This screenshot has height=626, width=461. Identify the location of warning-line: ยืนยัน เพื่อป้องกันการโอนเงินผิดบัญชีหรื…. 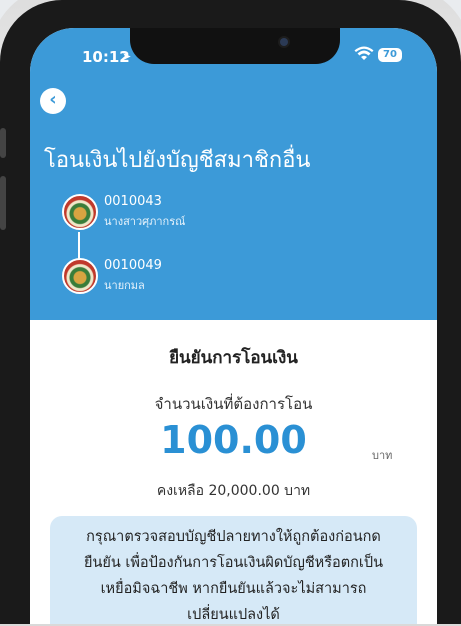
(233, 563).